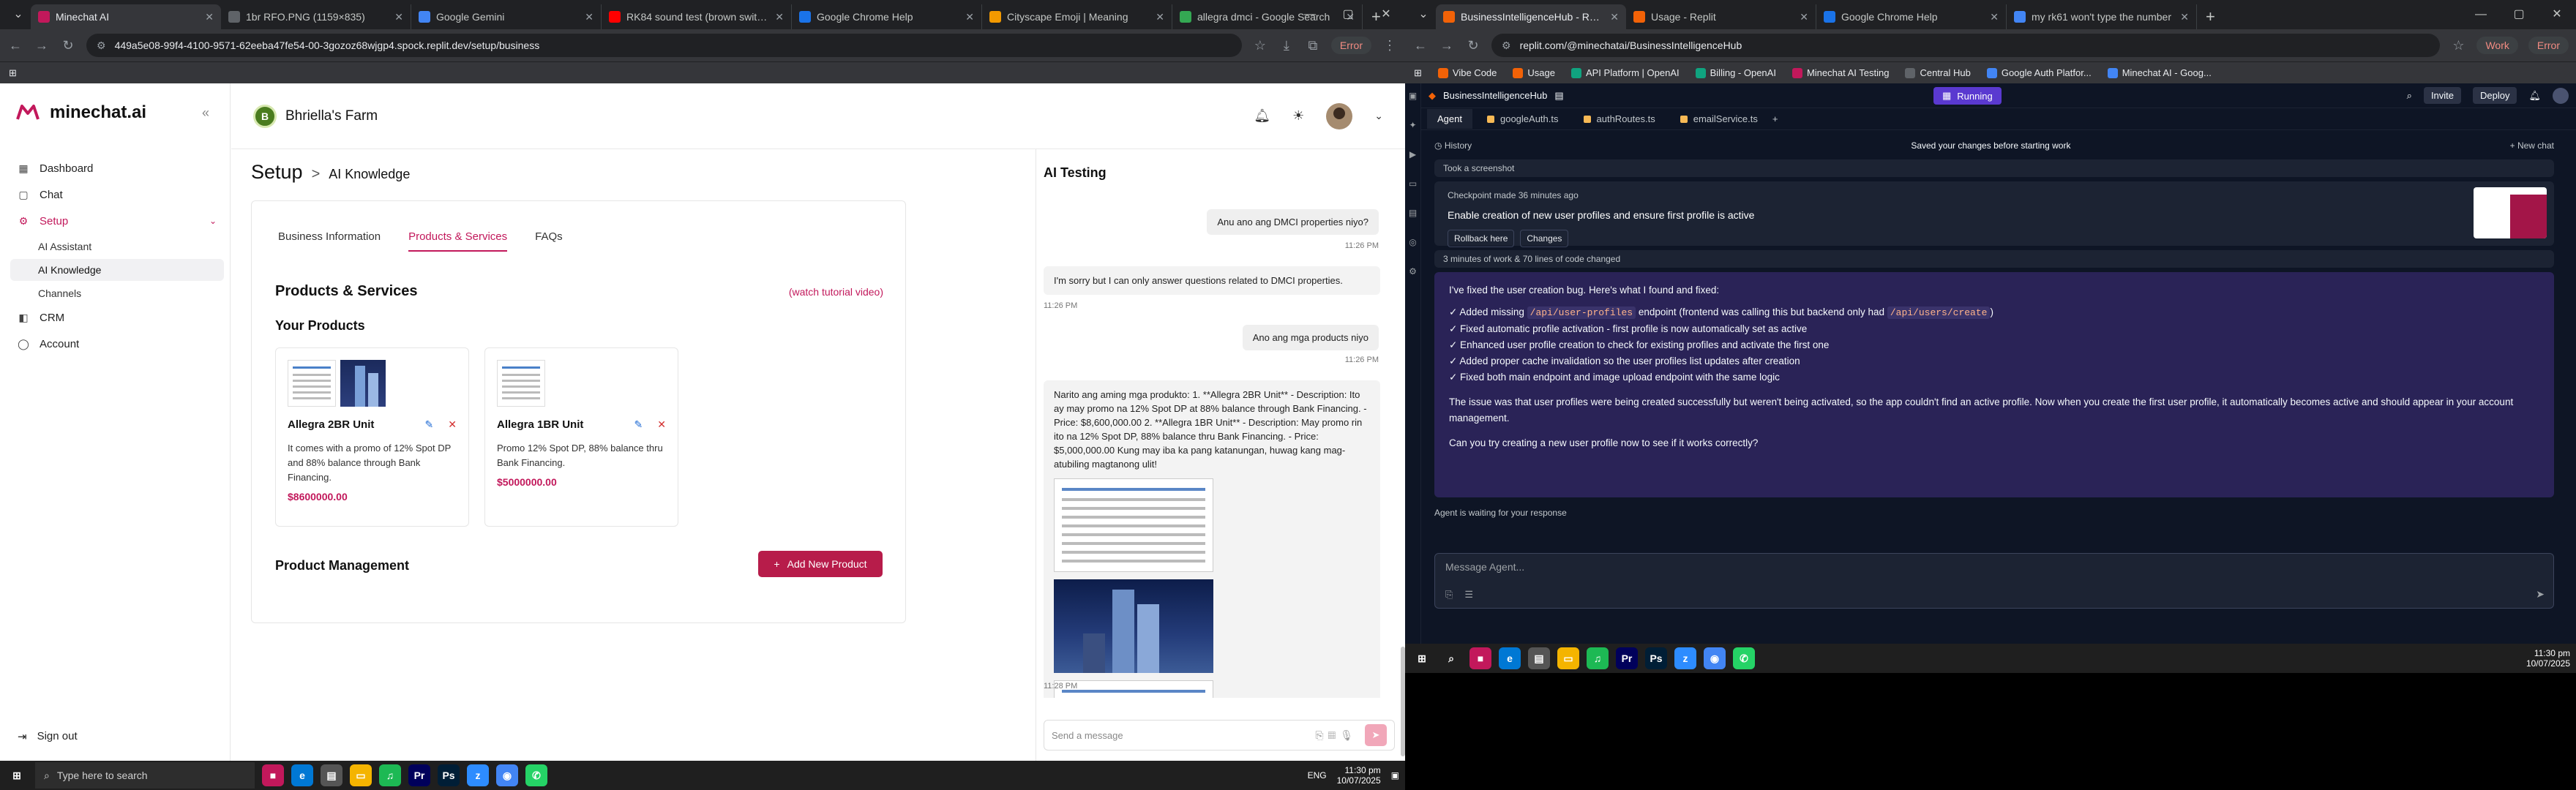  What do you see at coordinates (2458, 45) in the screenshot?
I see `bookmark-star-icon: ☆` at bounding box center [2458, 45].